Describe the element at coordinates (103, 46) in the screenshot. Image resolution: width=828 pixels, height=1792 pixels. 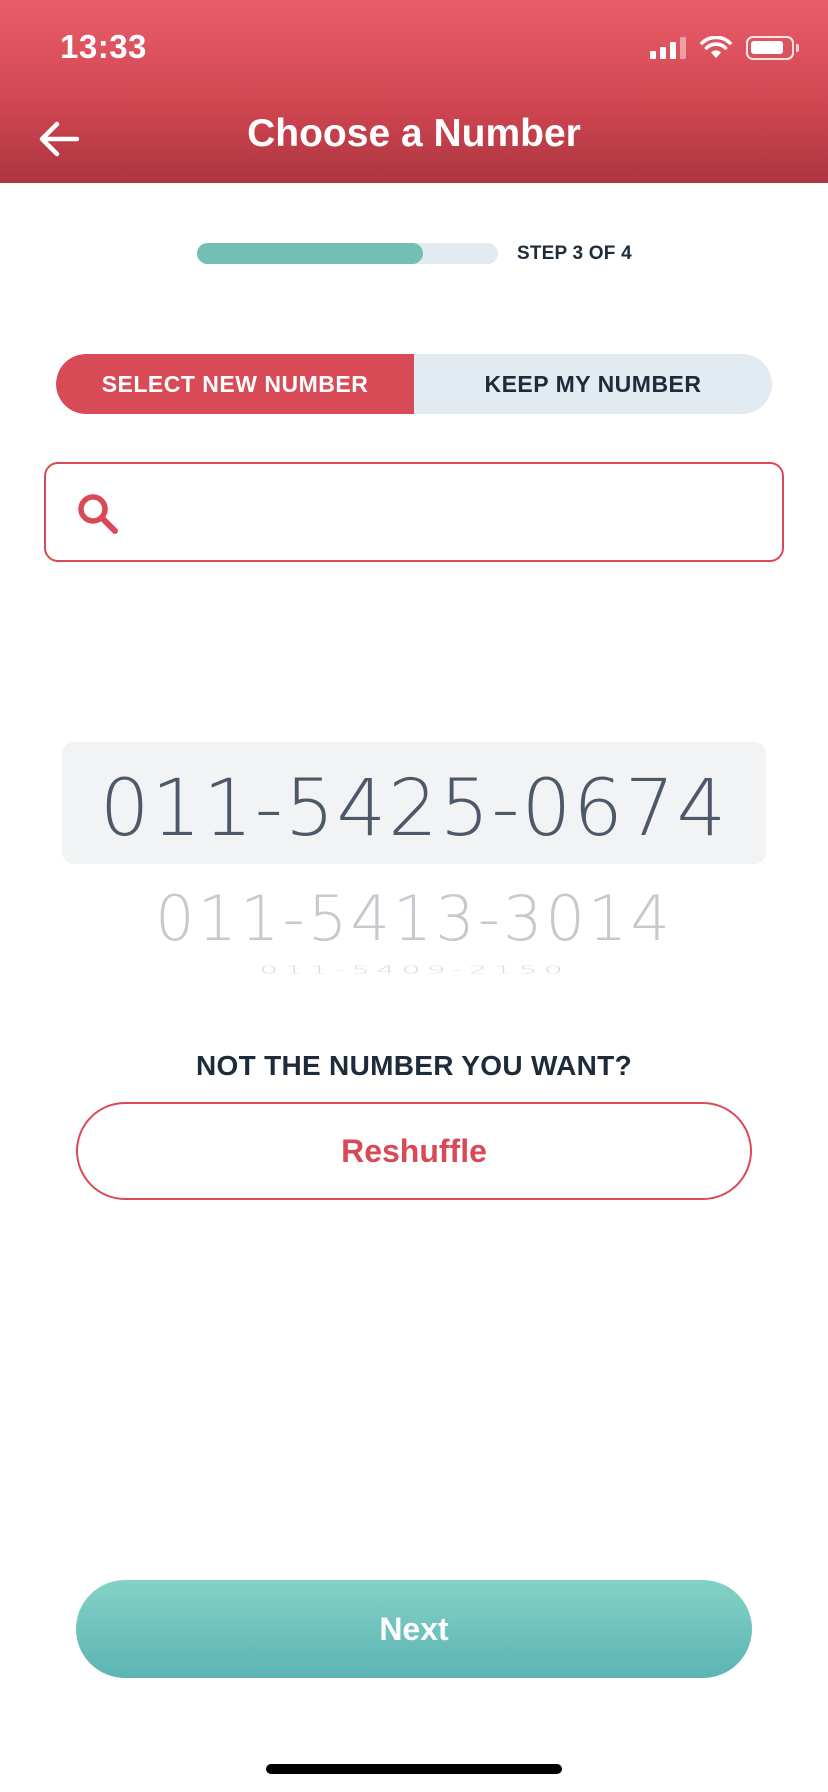
I see `status-time: 13:33` at that location.